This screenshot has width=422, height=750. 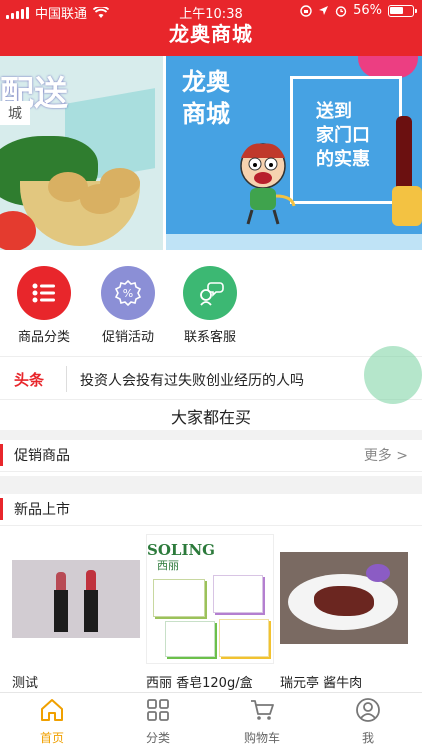 What do you see at coordinates (343, 159) in the screenshot?
I see `banner-slogan-line3: 的实惠` at bounding box center [343, 159].